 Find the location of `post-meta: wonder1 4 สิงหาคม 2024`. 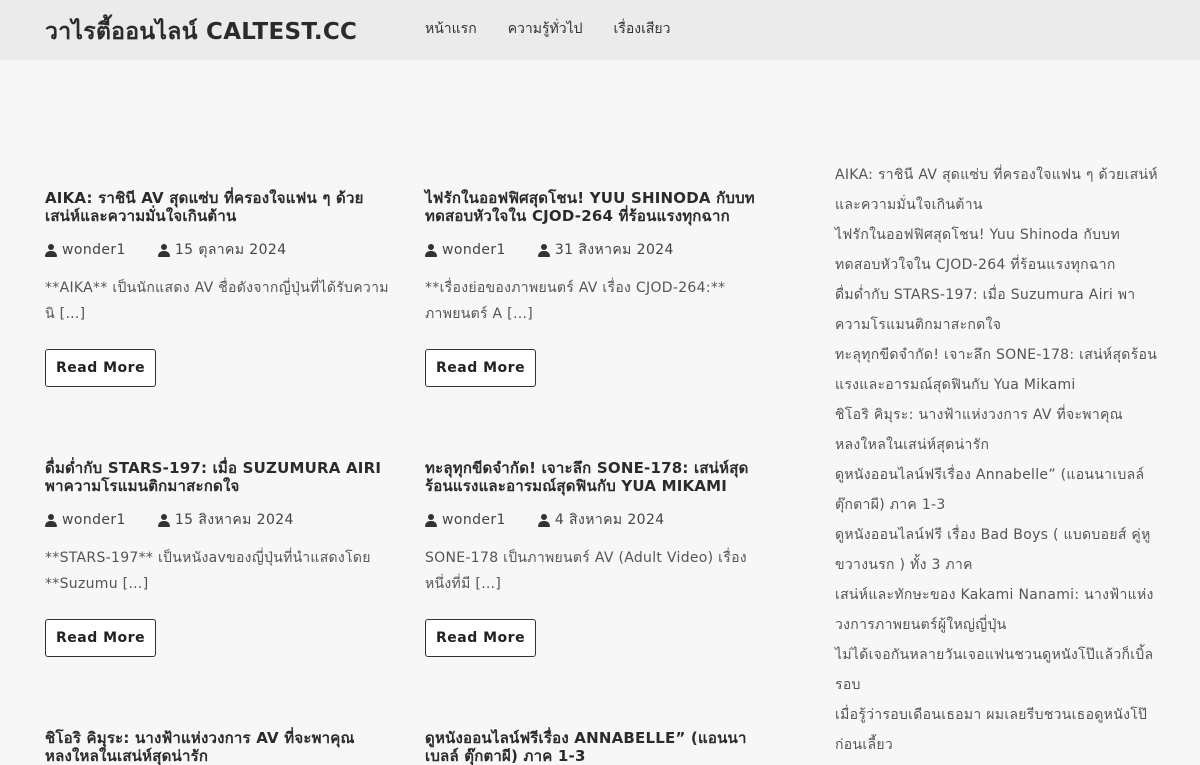

post-meta: wonder1 4 สิงหาคม 2024 is located at coordinates (597, 520).